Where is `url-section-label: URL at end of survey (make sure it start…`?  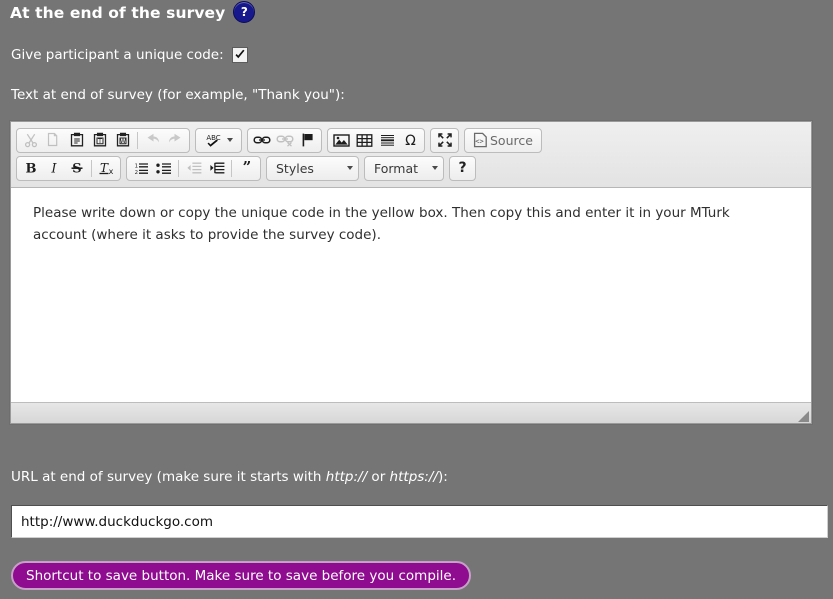
url-section-label: URL at end of survey (make sure it start… is located at coordinates (229, 477).